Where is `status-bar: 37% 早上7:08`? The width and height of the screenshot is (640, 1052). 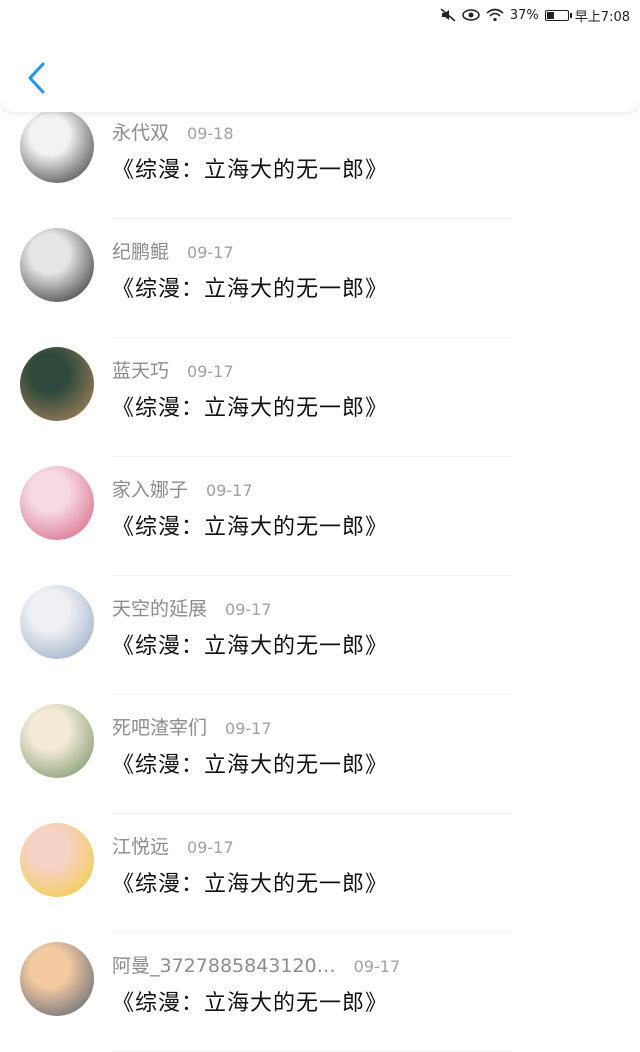 status-bar: 37% 早上7:08 is located at coordinates (320, 15).